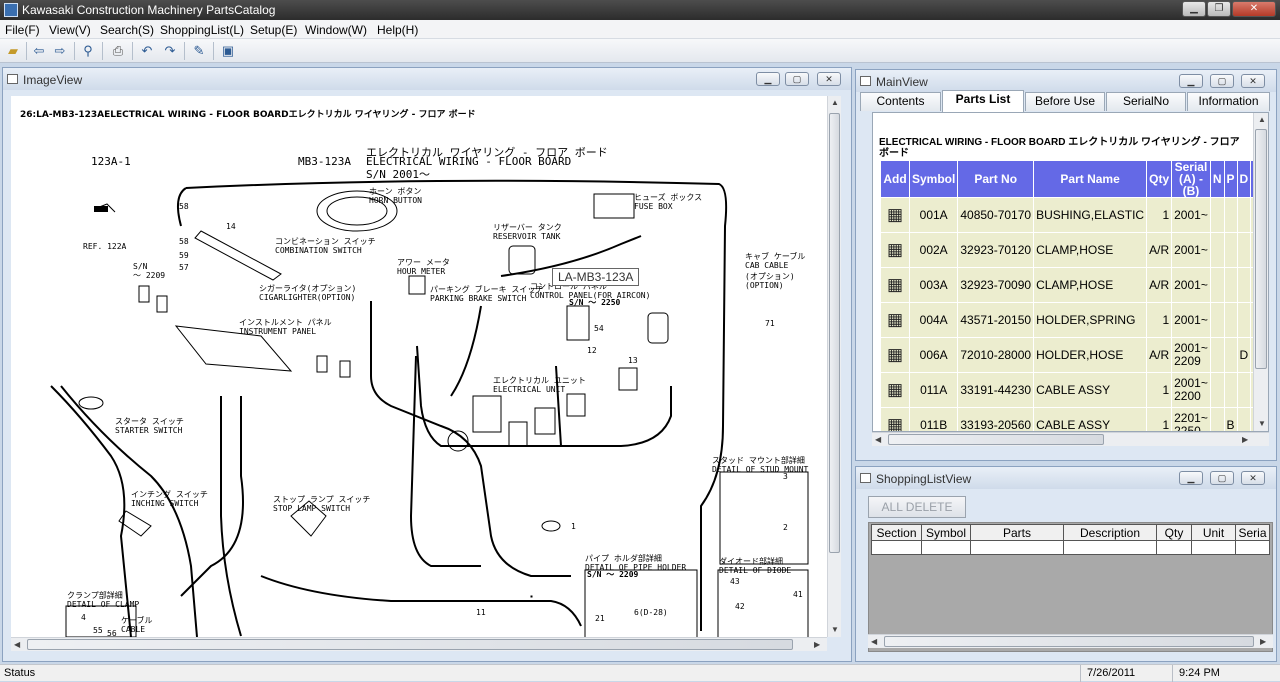  Describe the element at coordinates (202, 30) in the screenshot. I see `menu-shoppinglist: ShoppingList(L)` at that location.